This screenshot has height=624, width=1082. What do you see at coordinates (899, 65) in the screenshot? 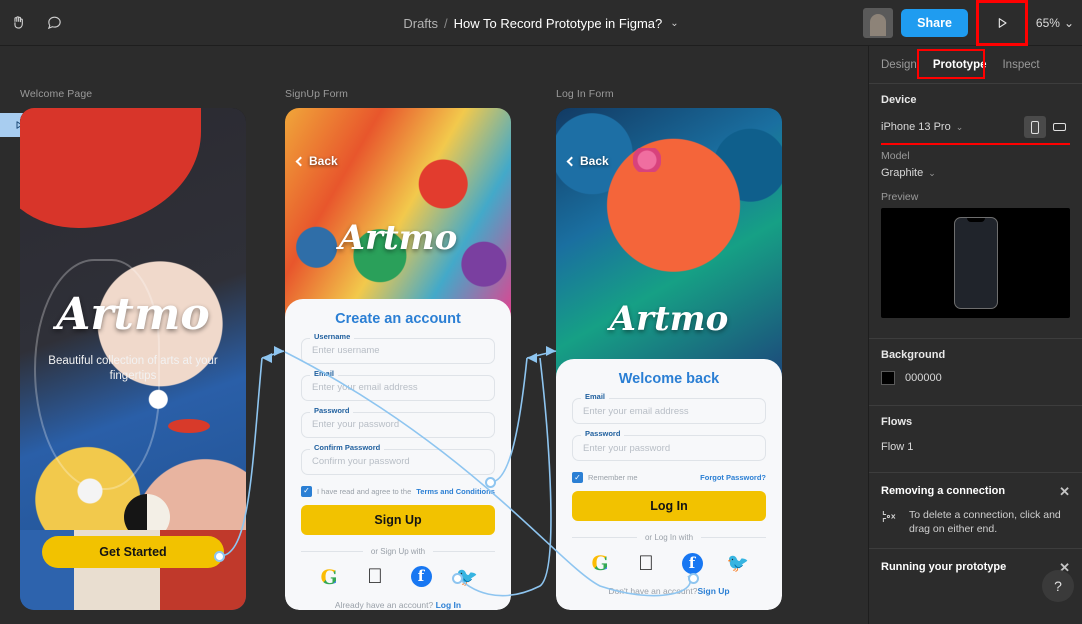
I see `tab-design: Design` at bounding box center [899, 65].